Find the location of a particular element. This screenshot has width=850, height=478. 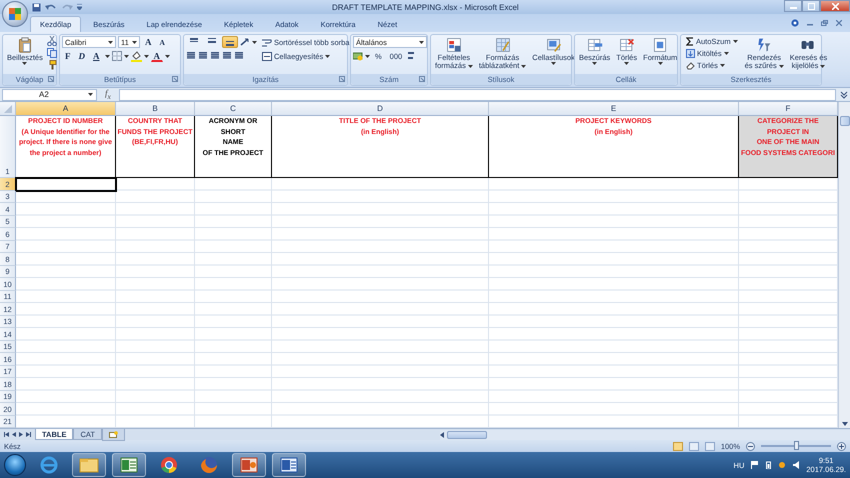

grow-font-button: A is located at coordinates (148, 42).